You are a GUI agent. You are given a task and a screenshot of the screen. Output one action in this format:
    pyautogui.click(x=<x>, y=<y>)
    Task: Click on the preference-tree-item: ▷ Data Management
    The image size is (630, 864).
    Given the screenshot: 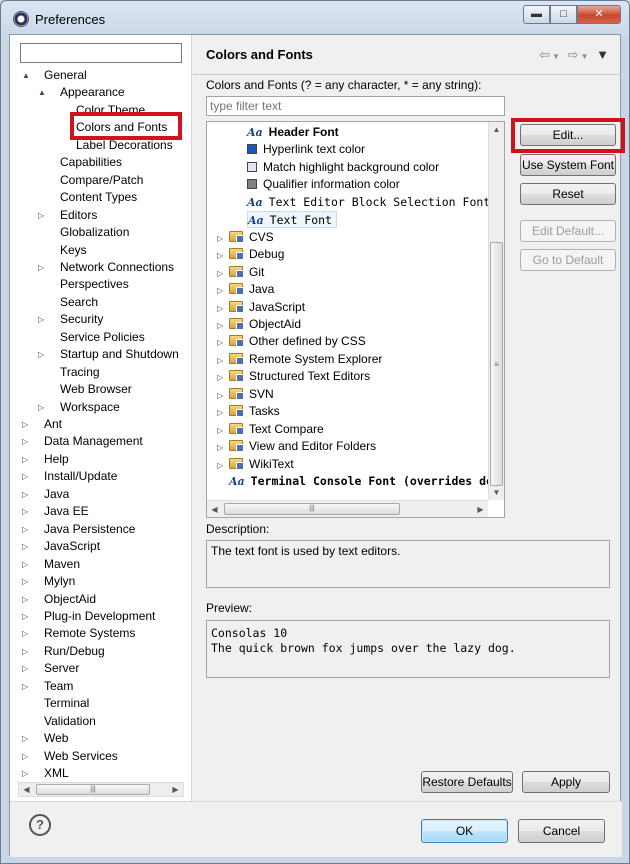 What is the action you would take?
    pyautogui.click(x=82, y=441)
    